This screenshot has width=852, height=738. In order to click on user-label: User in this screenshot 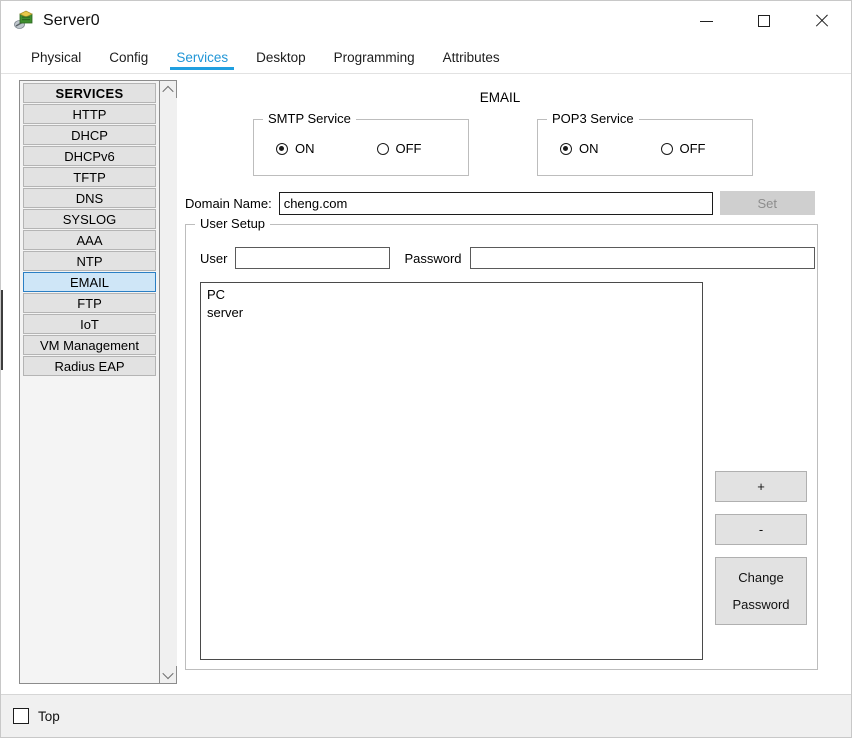, I will do `click(214, 258)`.